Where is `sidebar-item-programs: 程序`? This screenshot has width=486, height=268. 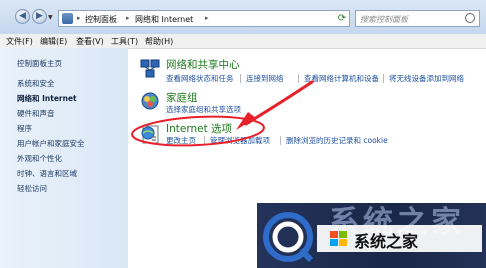 sidebar-item-programs: 程序 is located at coordinates (24, 128).